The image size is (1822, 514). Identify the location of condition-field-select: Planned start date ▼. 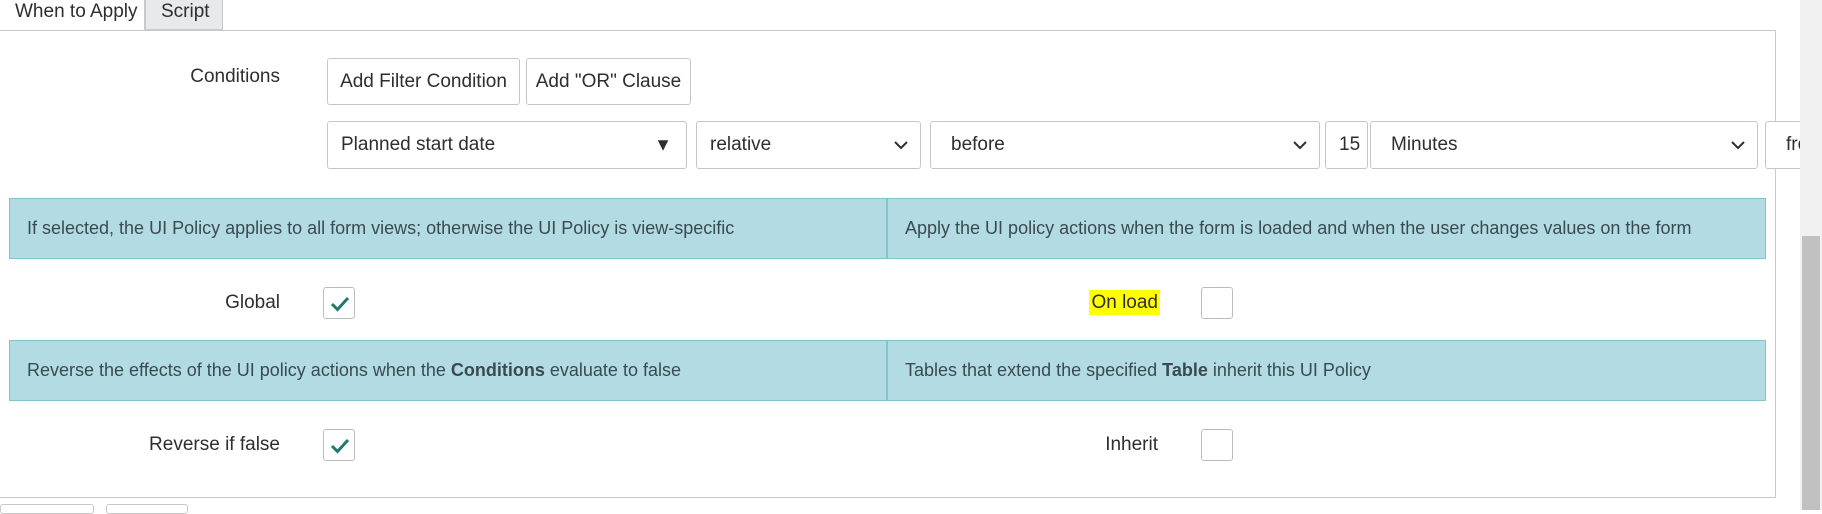
(507, 145).